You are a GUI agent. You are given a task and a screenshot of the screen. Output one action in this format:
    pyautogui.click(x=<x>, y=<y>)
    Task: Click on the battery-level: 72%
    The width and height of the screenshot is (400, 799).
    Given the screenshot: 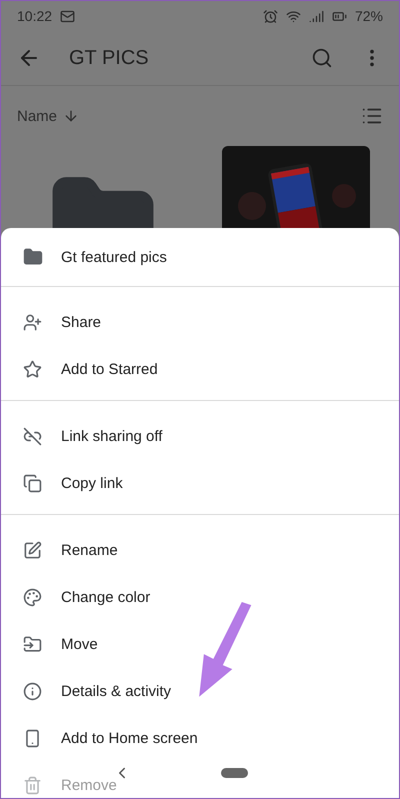 What is the action you would take?
    pyautogui.click(x=368, y=16)
    